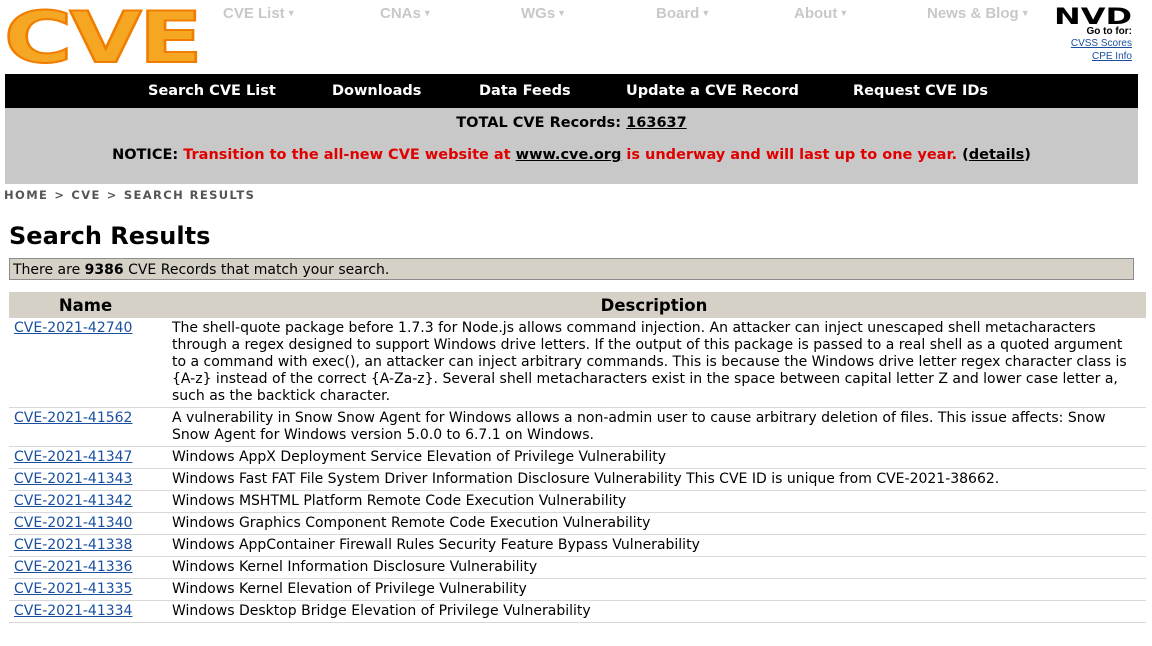 This screenshot has height=646, width=1152. Describe the element at coordinates (525, 91) in the screenshot. I see `nav-data-feeds: Data Feeds` at that location.